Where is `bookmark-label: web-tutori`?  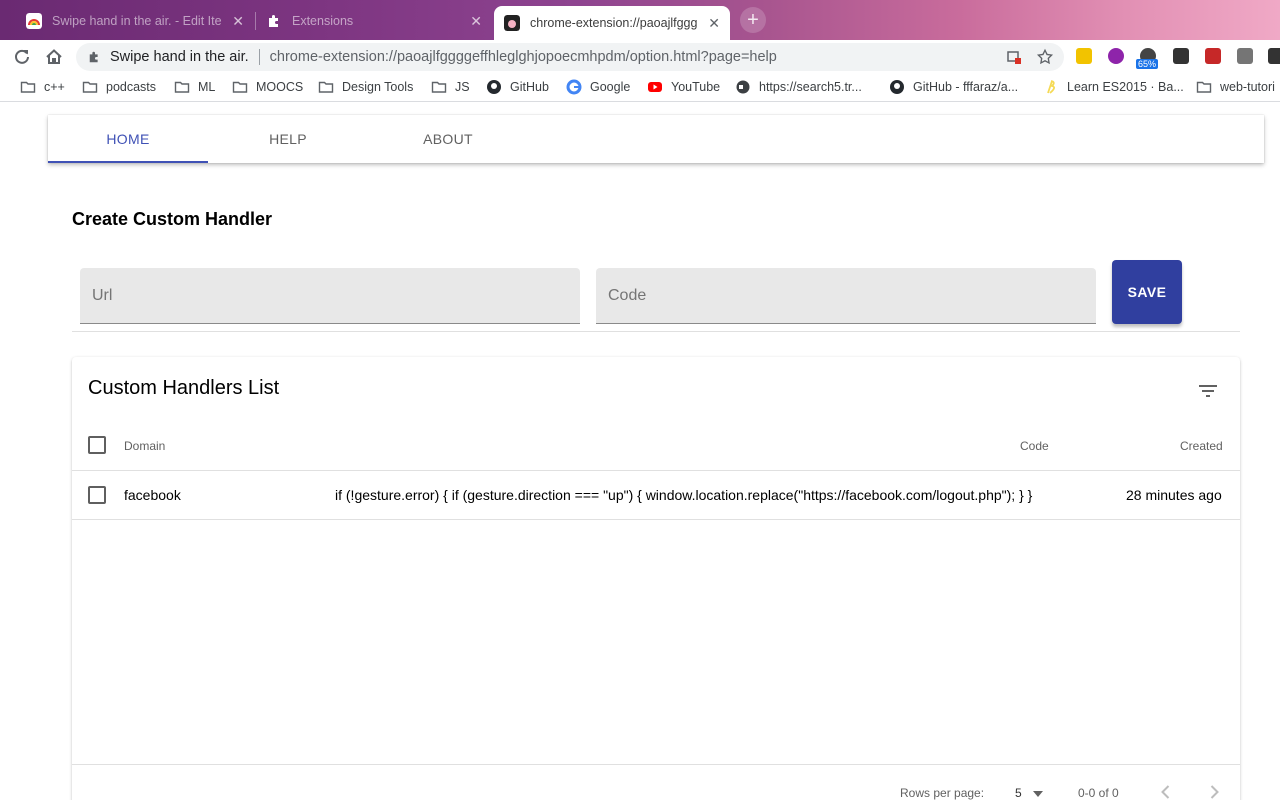 bookmark-label: web-tutori is located at coordinates (1247, 87).